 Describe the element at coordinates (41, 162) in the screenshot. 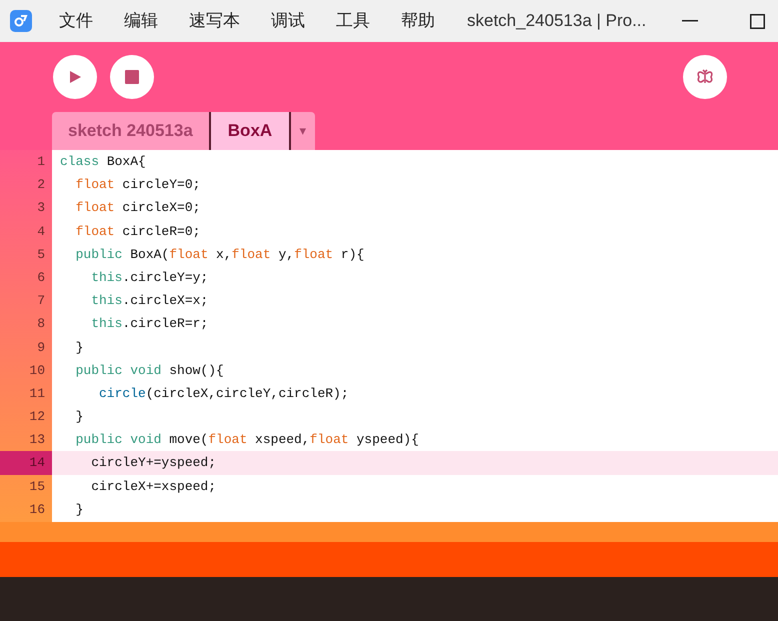

I see `line-number: 1` at that location.